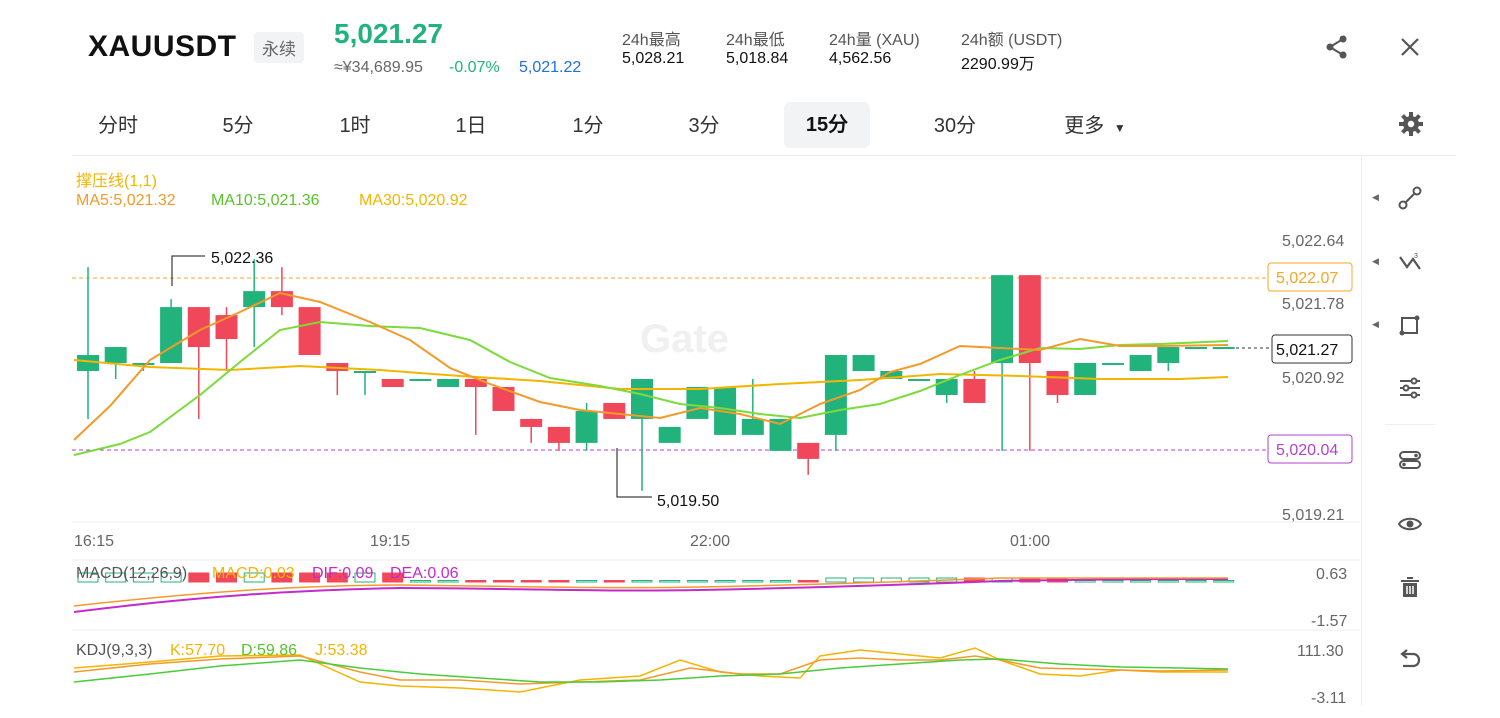 The height and width of the screenshot is (718, 1500). I want to click on fib-tool-icon: 3, so click(1410, 262).